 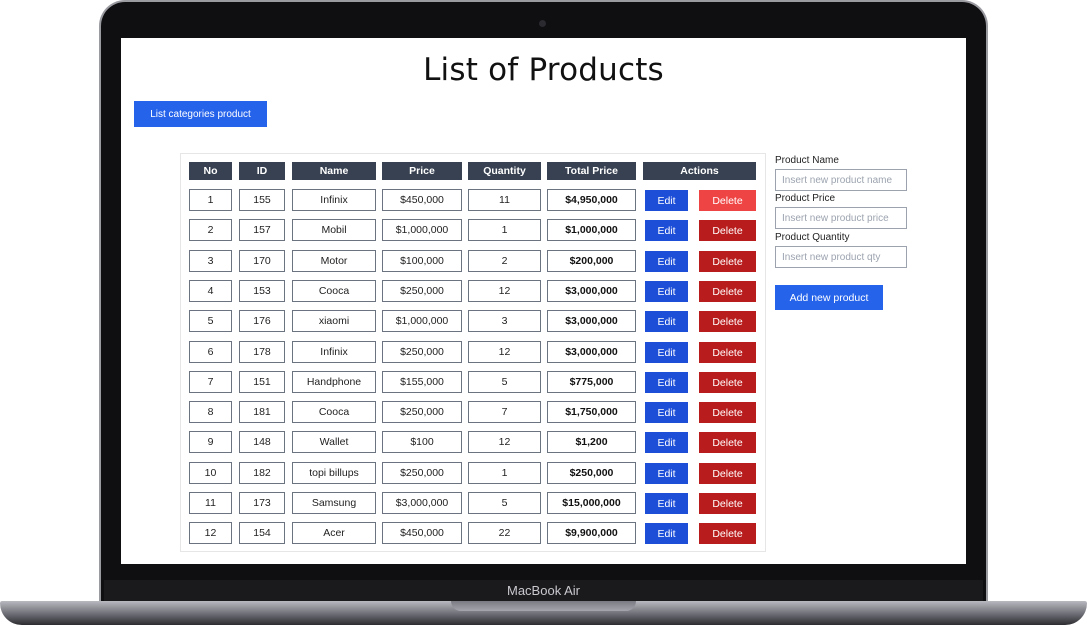 I want to click on cell-no: 3, so click(x=210, y=261).